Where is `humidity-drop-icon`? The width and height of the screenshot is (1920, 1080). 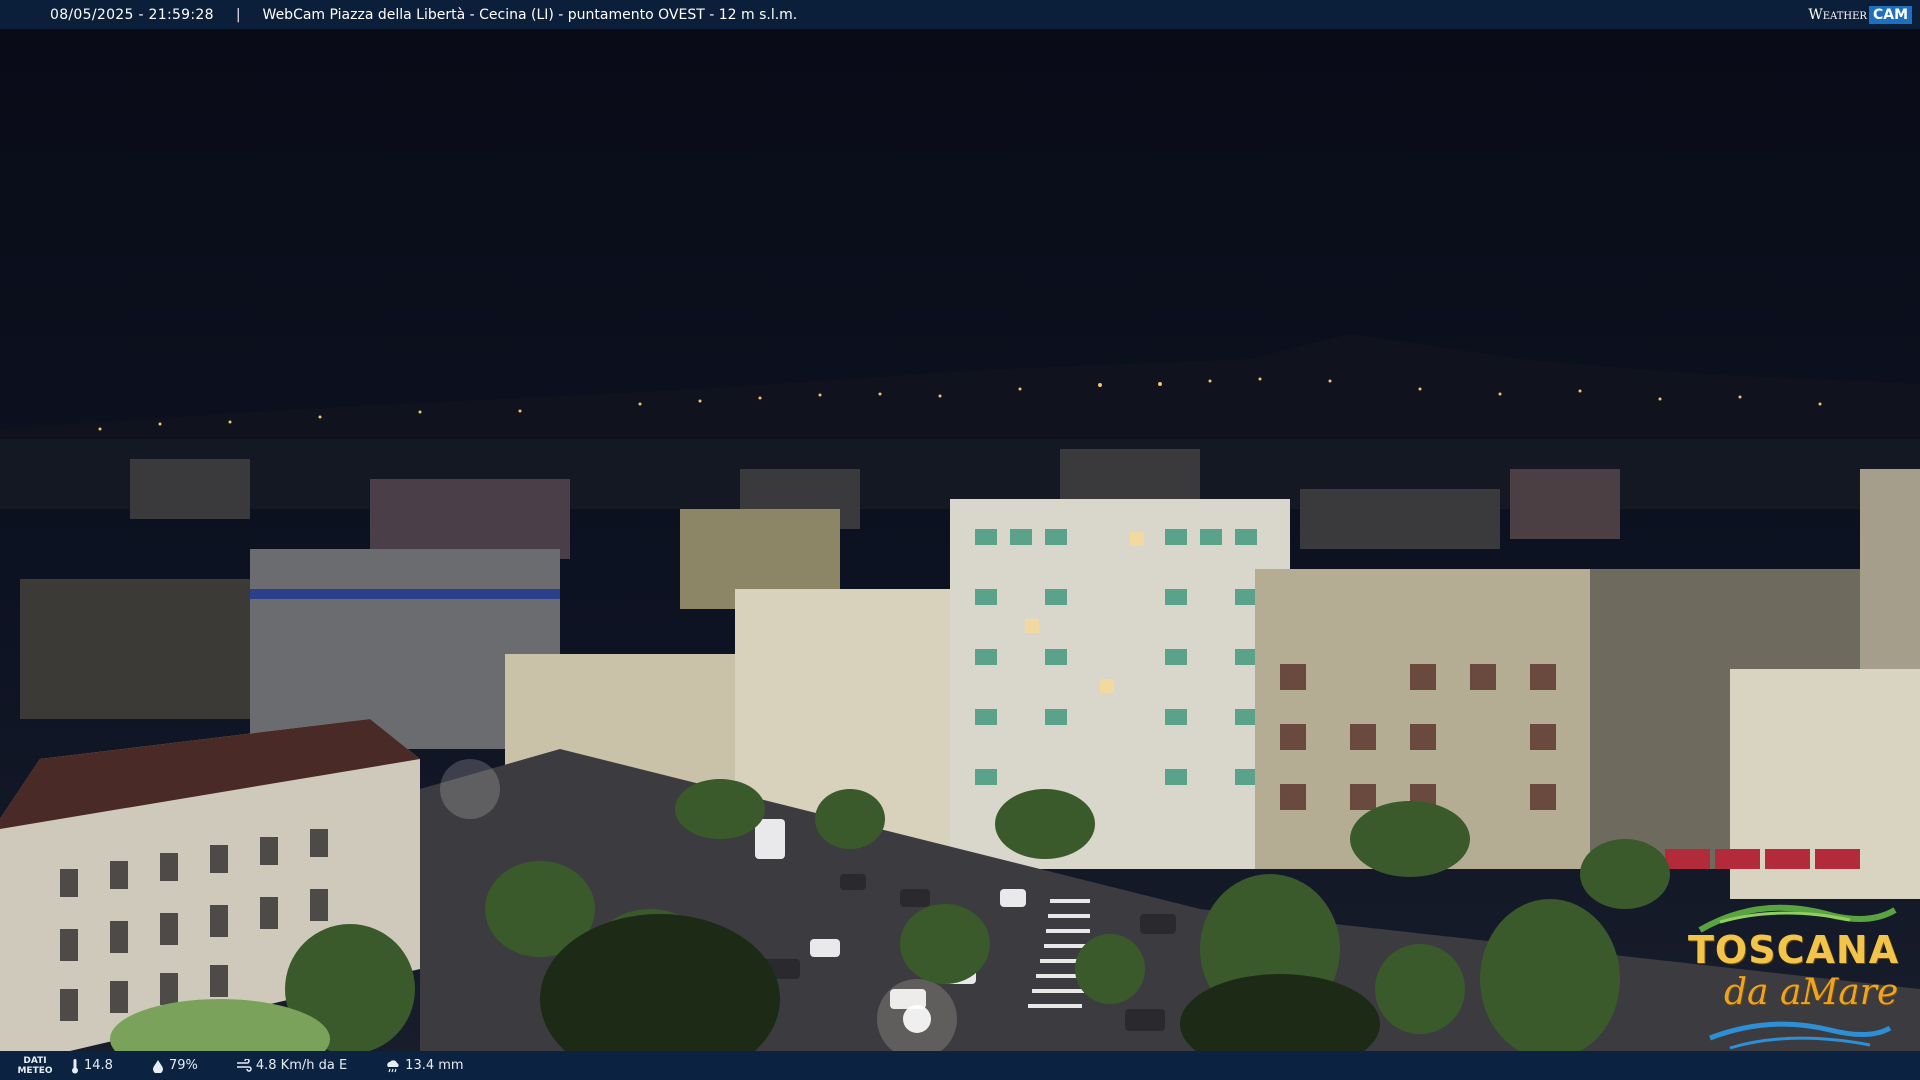
humidity-drop-icon is located at coordinates (157, 1066).